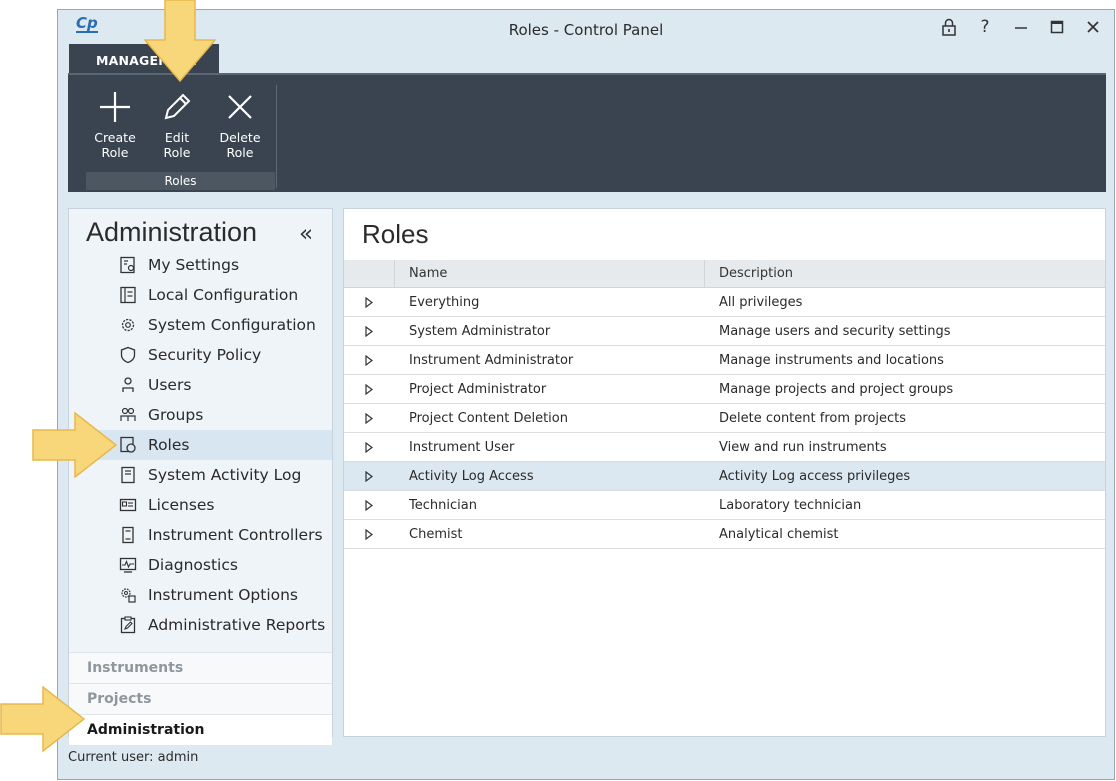 This screenshot has width=1116, height=781. Describe the element at coordinates (180, 181) in the screenshot. I see `ribbon-group-roles: Roles` at that location.